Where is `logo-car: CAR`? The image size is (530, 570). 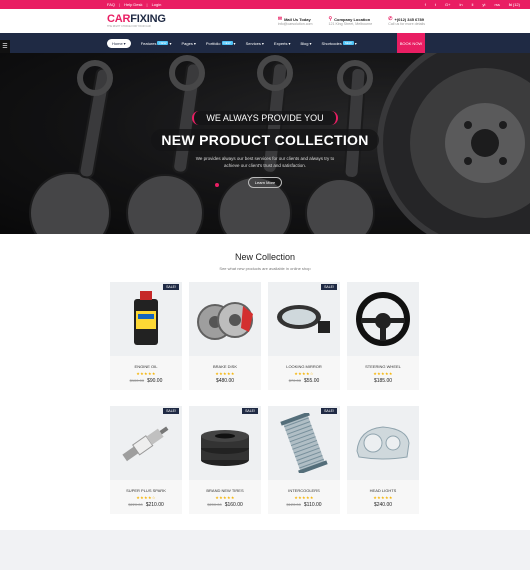
logo-car: CAR is located at coordinates (119, 18).